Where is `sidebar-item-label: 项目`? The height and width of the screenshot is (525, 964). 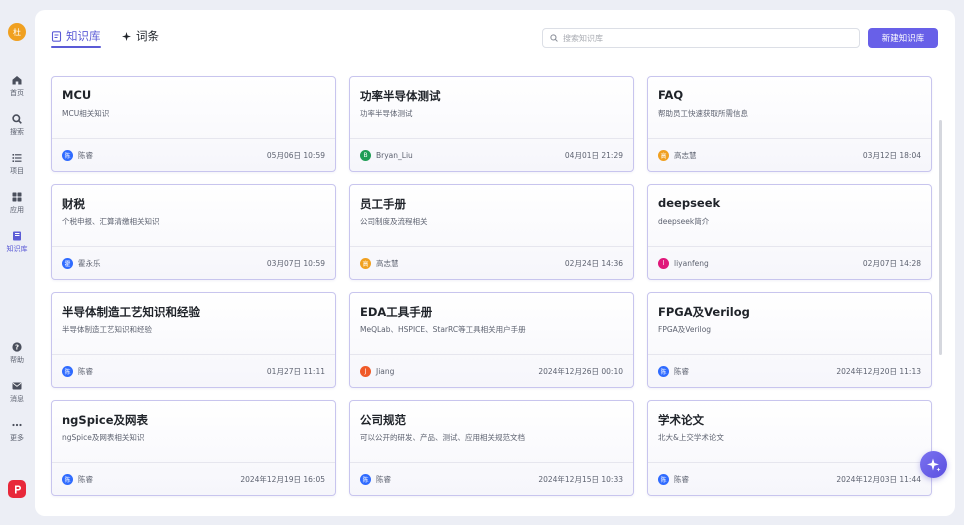 sidebar-item-label: 项目 is located at coordinates (17, 171).